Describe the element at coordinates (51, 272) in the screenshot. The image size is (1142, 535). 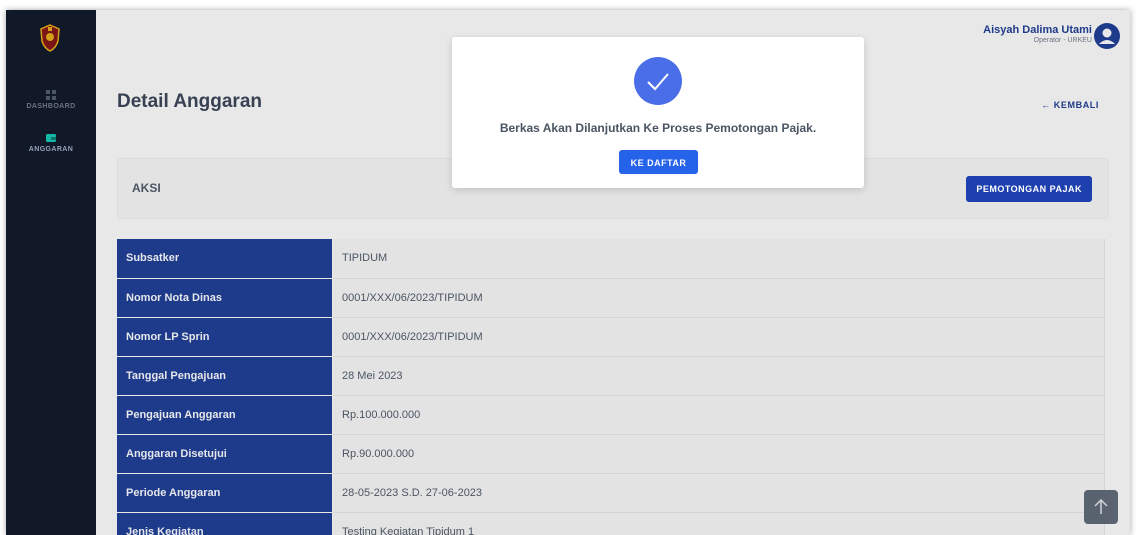
I see `sidebar: DASHBOARD ANGGARAN` at that location.